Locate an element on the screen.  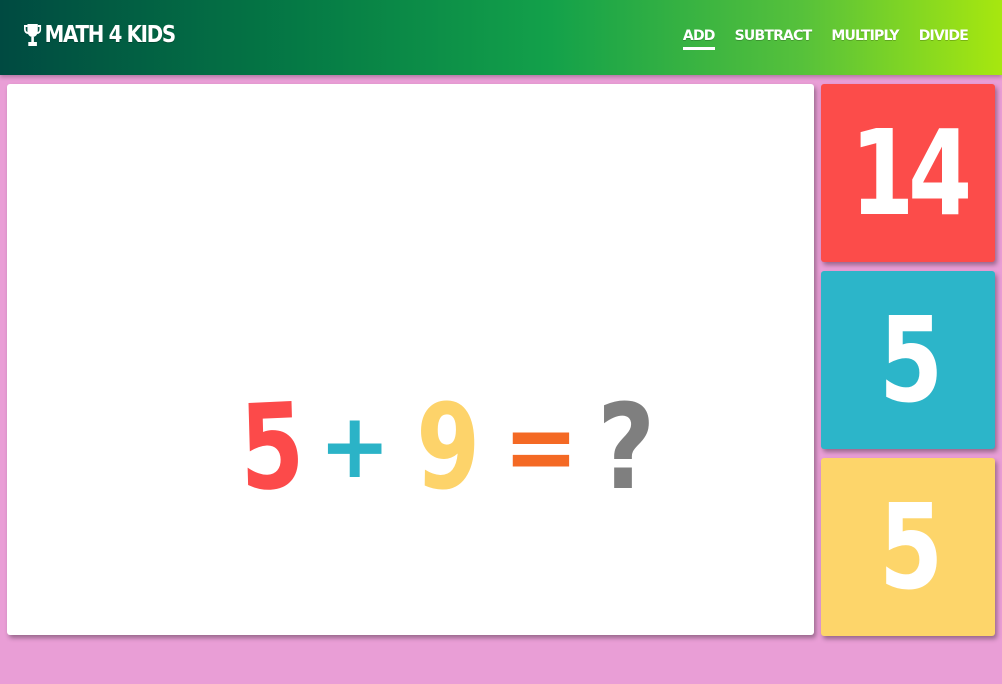
answer-option-3: 5 is located at coordinates (908, 547).